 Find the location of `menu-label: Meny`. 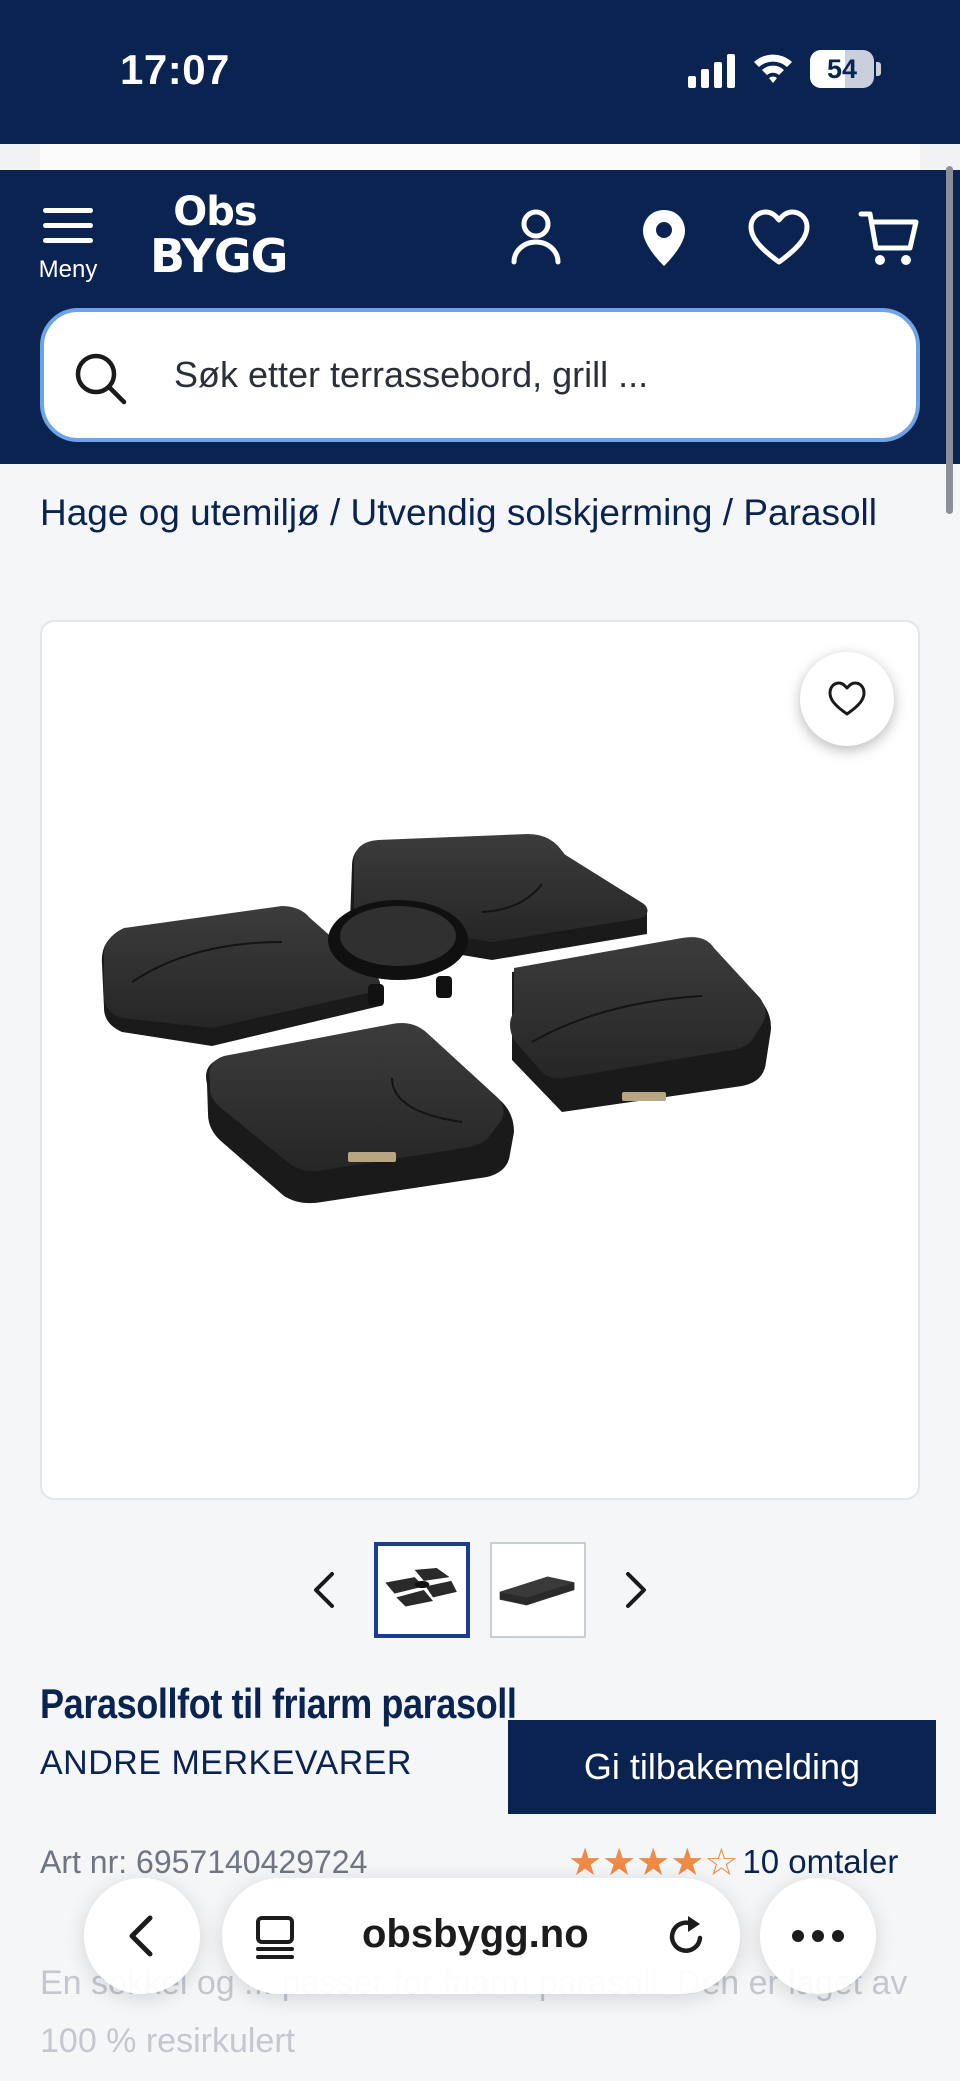

menu-label: Meny is located at coordinates (68, 269).